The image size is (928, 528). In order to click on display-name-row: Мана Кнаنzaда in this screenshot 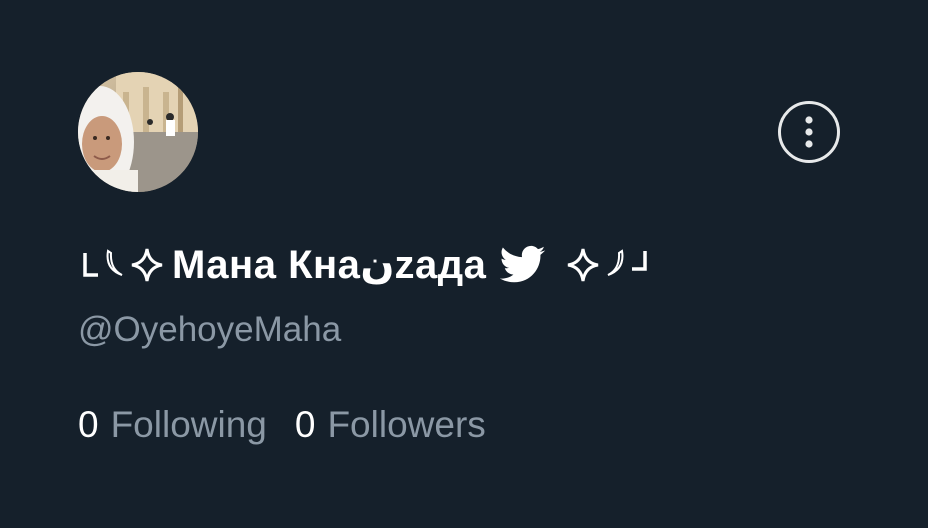, I will do `click(365, 265)`.